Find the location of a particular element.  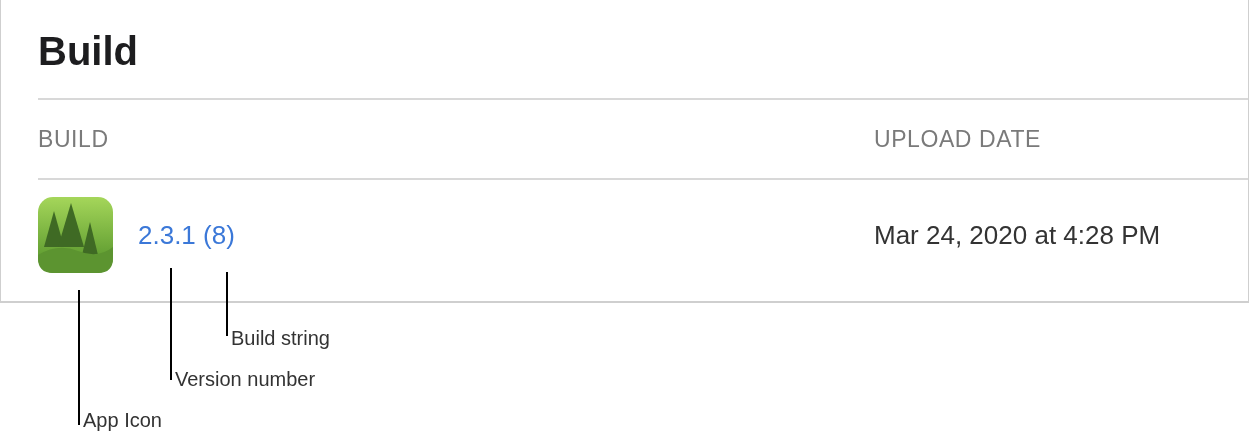

callout-label: Build string is located at coordinates (280, 338).